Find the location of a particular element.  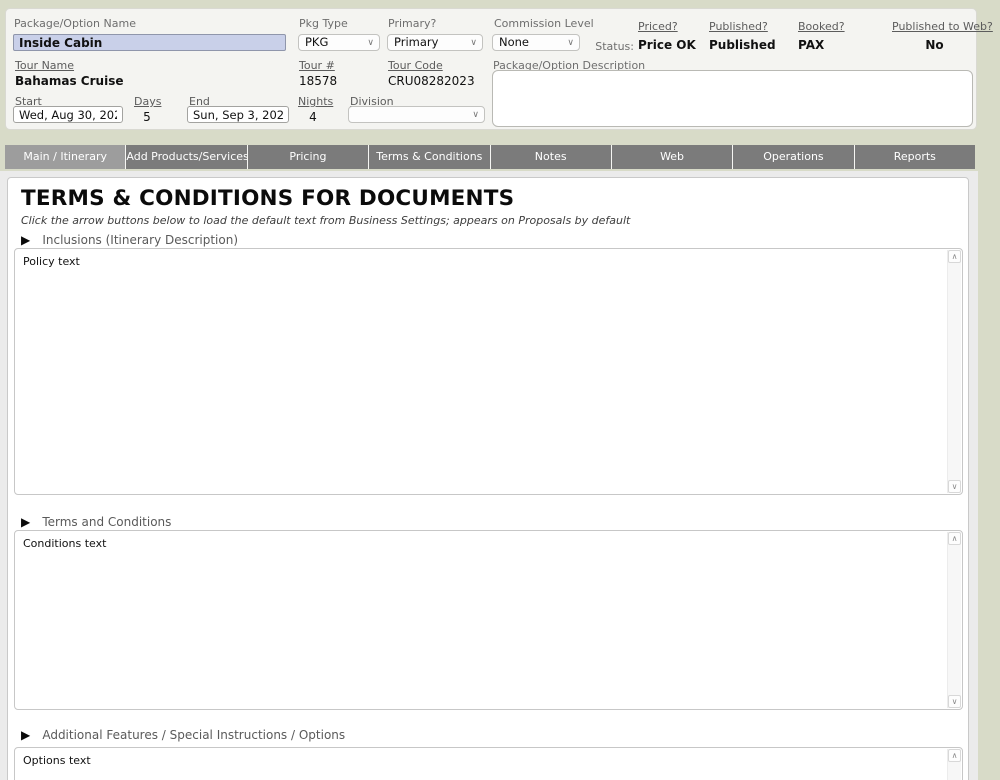

package-name-label: Package/Option Name is located at coordinates (75, 23).